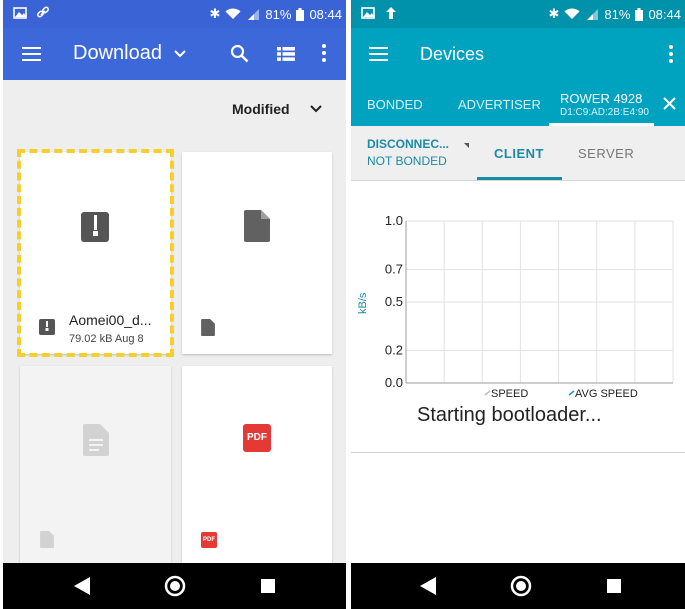 This screenshot has width=685, height=609. Describe the element at coordinates (180, 54) in the screenshot. I see `chevron-down-icon` at that location.